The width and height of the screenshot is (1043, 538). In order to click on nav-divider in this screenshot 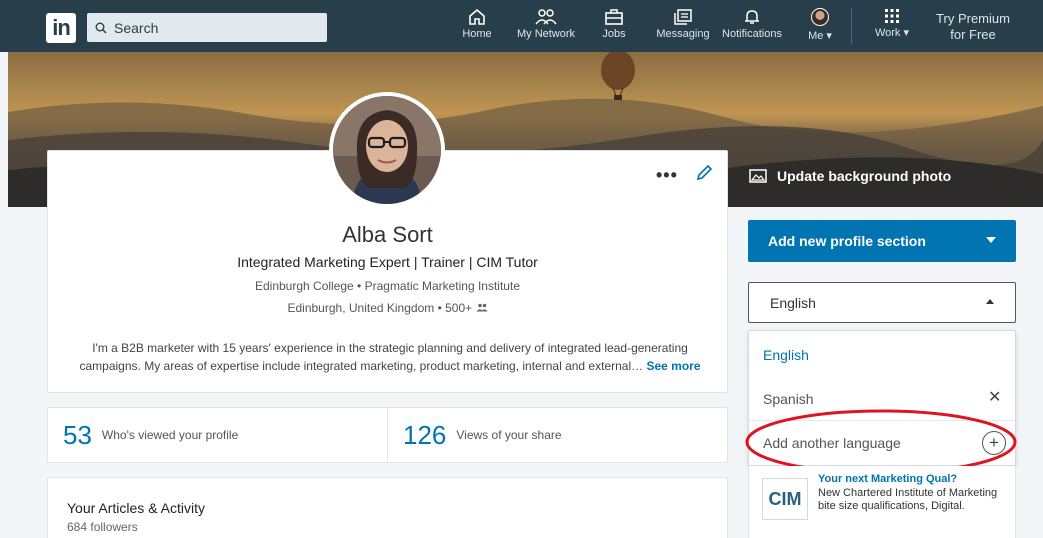, I will do `click(851, 26)`.